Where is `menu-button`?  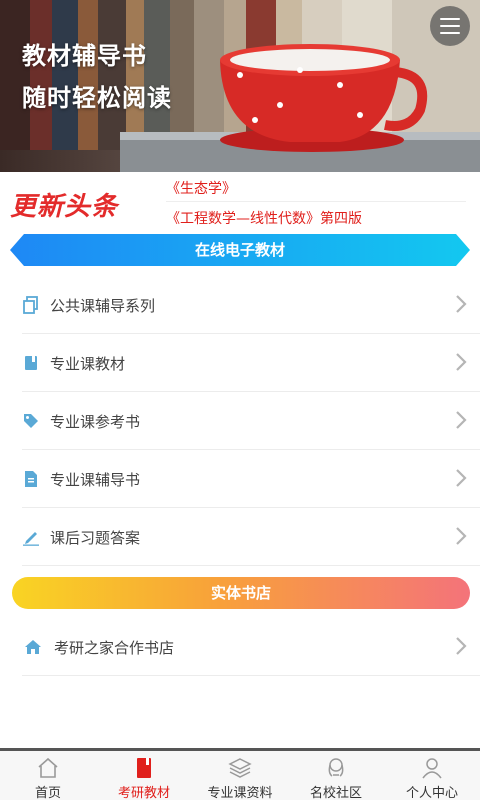
menu-button is located at coordinates (450, 26).